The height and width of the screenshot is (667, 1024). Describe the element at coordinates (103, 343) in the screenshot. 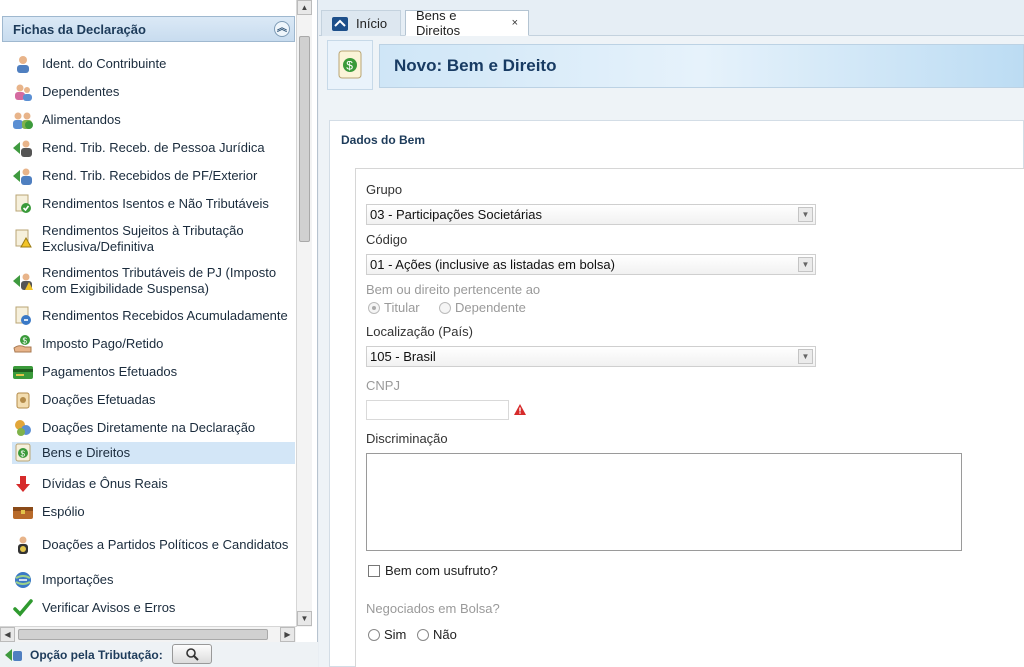

I see `sidebar-item-label: Imposto Pago/Retido` at that location.